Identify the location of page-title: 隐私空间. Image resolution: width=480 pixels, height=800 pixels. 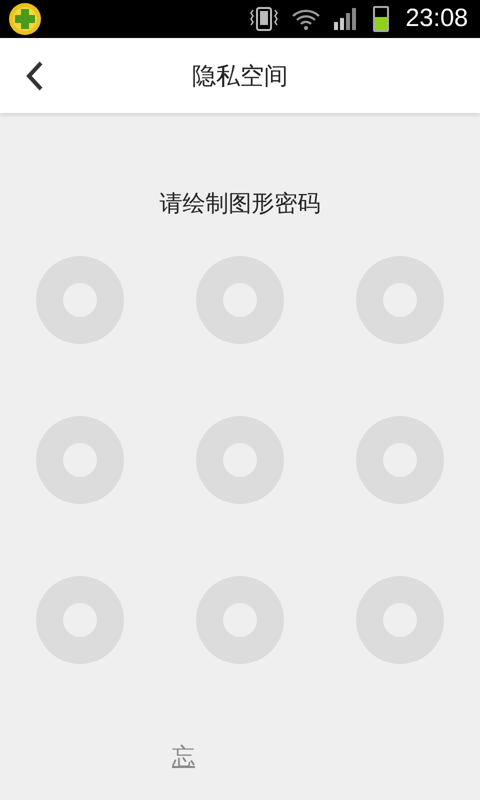
(240, 76).